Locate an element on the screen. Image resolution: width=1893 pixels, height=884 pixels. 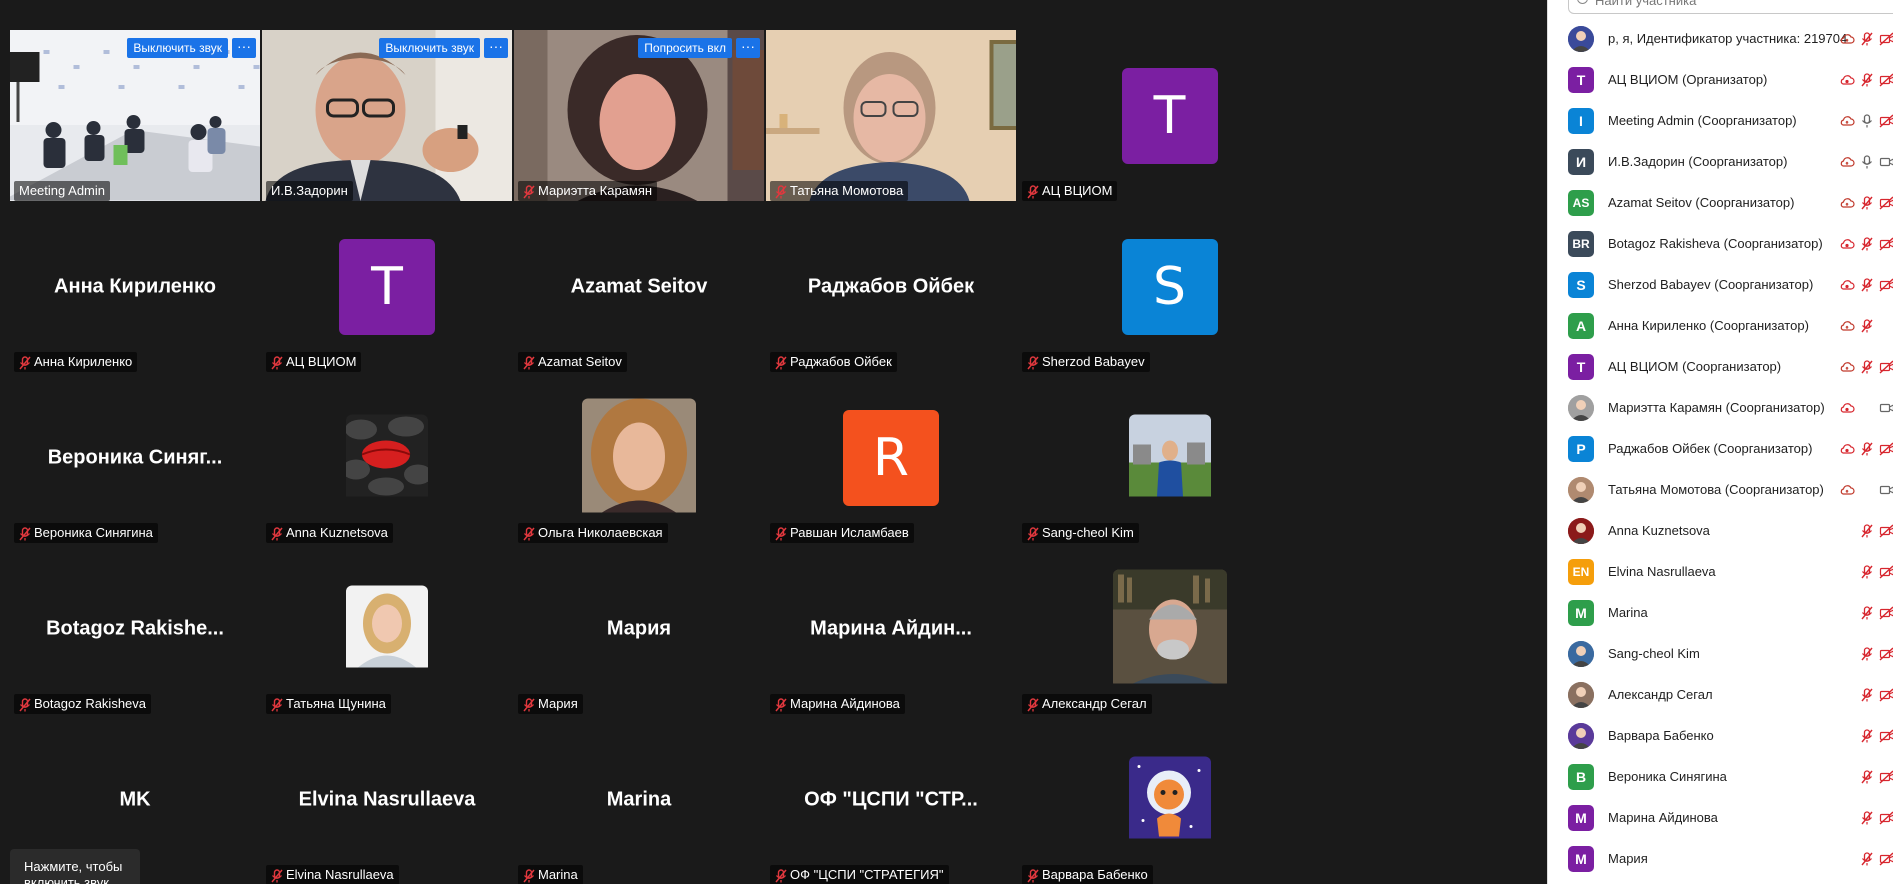
participant-tile: Татьяна Щунина is located at coordinates (387, 628).